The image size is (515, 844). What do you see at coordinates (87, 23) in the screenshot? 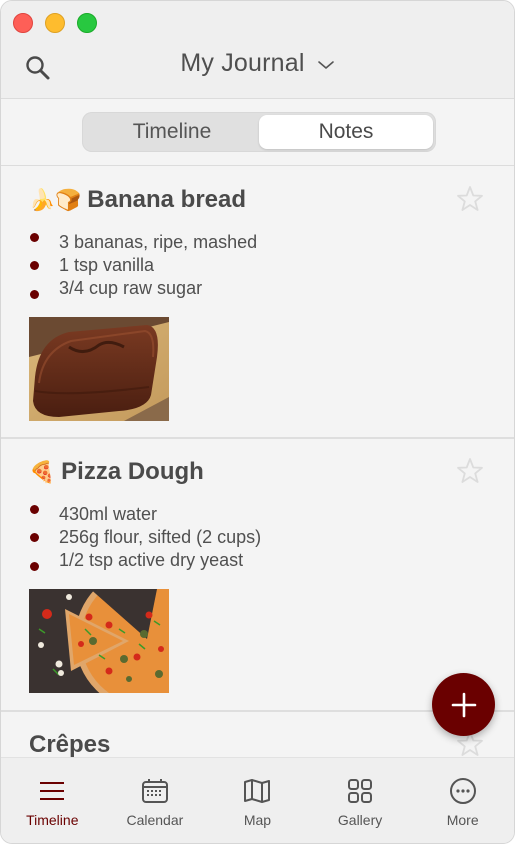
I see `maximize-window-button` at bounding box center [87, 23].